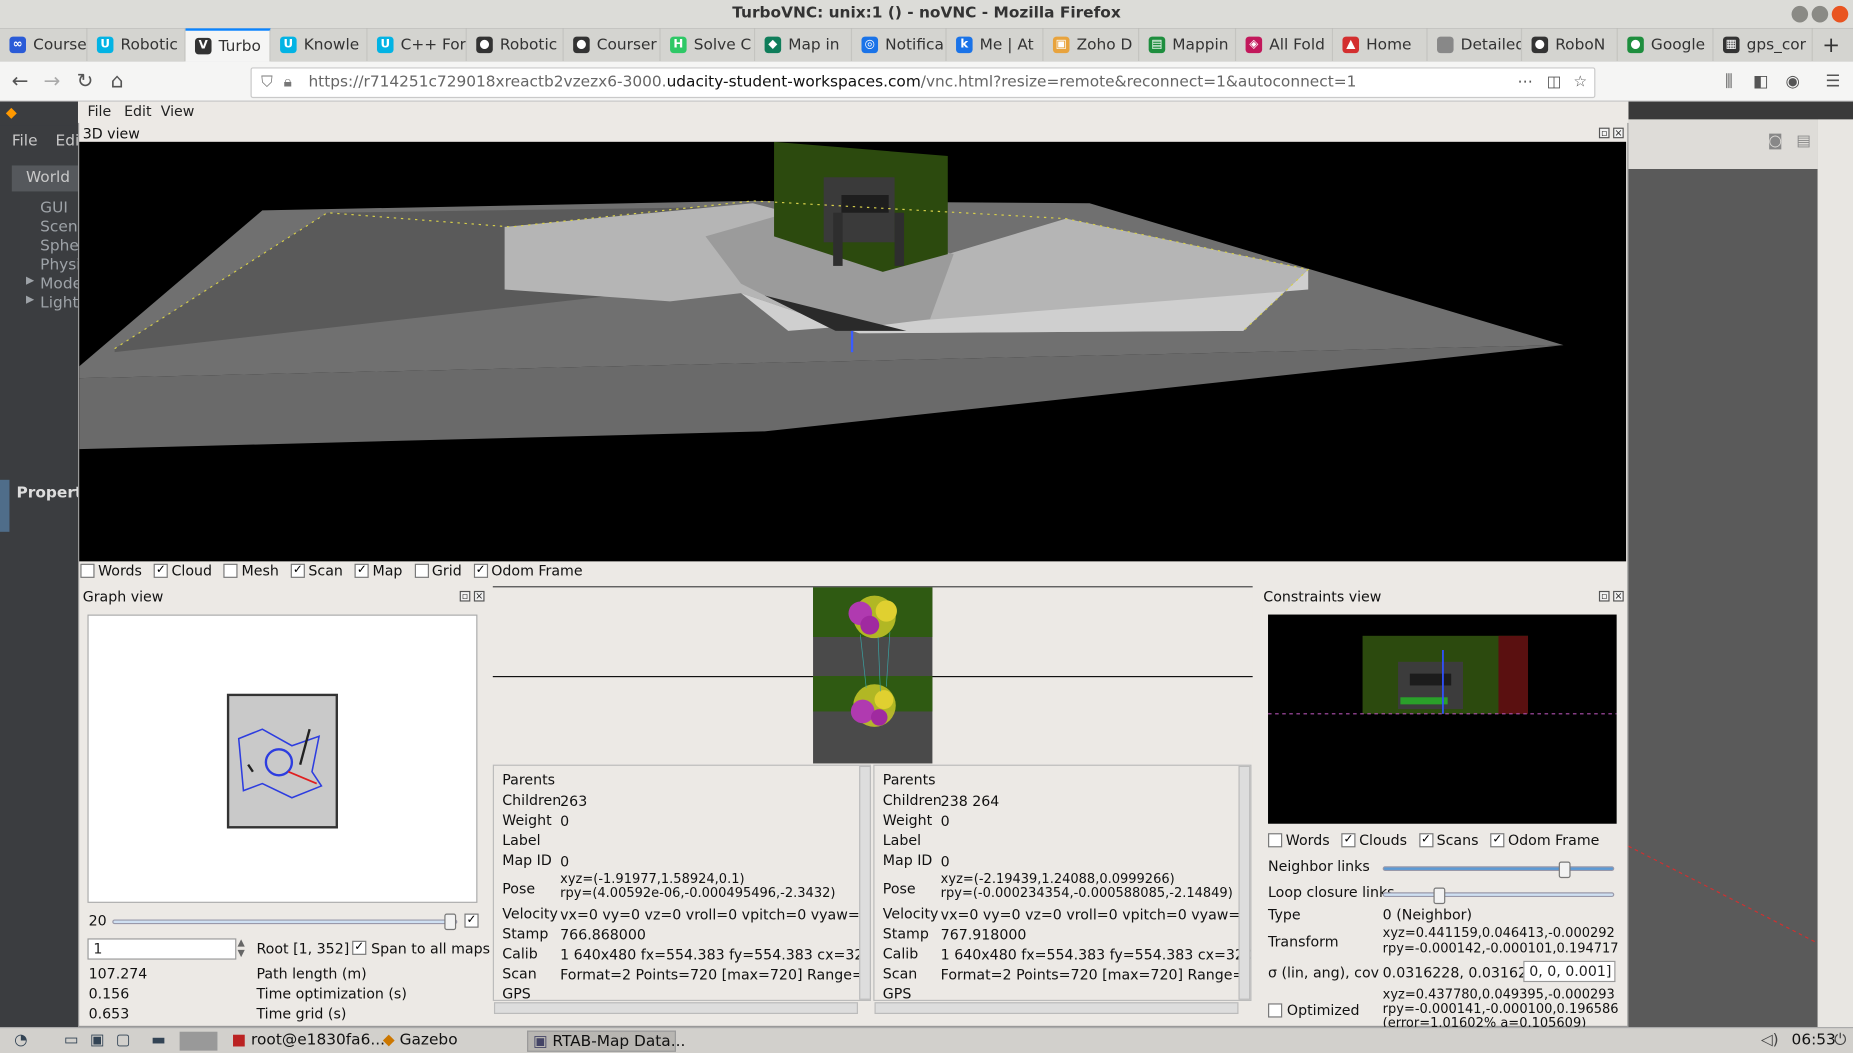 The image size is (1853, 1053). What do you see at coordinates (1666, 45) in the screenshot?
I see `tab-17: ● Google` at bounding box center [1666, 45].